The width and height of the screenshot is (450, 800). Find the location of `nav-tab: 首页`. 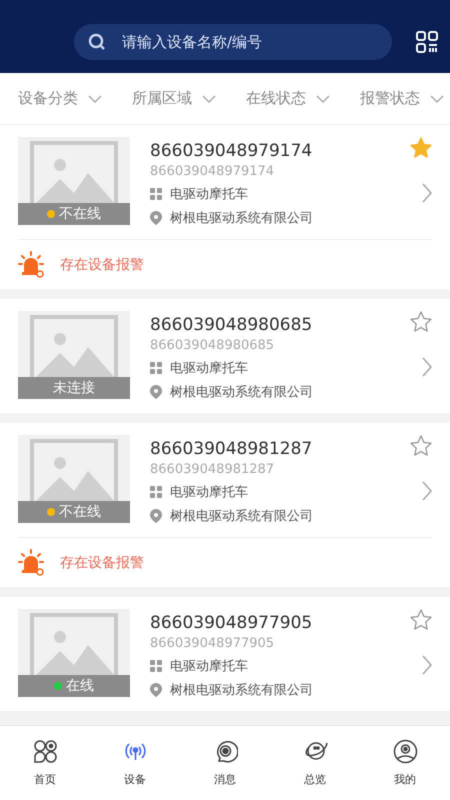

nav-tab: 首页 is located at coordinates (45, 763).